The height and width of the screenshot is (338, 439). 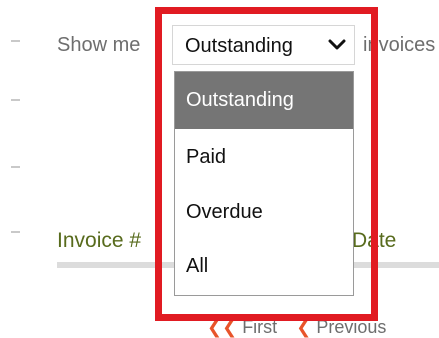 I want to click on option-overdue: Overdue, so click(x=264, y=212).